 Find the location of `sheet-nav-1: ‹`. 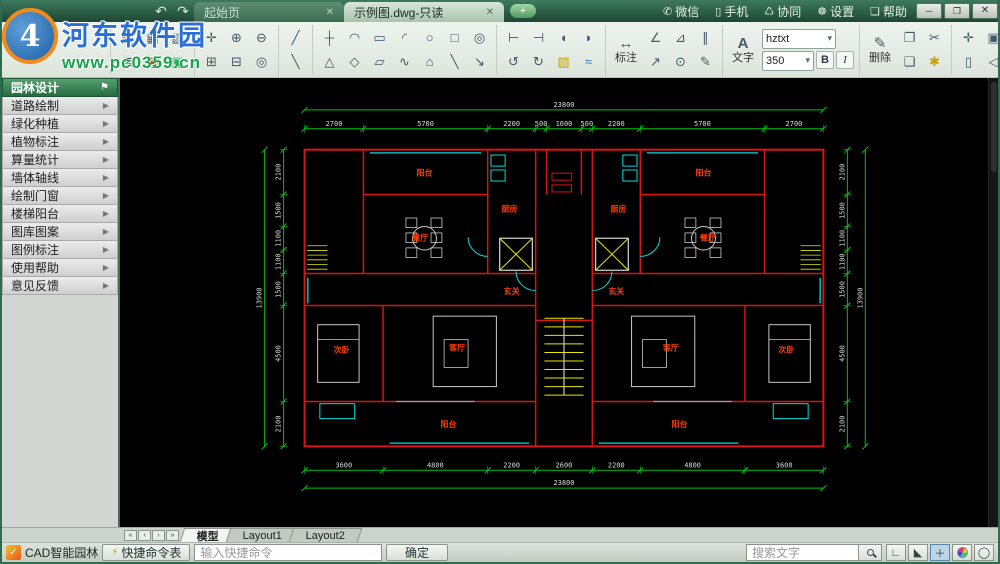

sheet-nav-1: ‹ is located at coordinates (144, 535).